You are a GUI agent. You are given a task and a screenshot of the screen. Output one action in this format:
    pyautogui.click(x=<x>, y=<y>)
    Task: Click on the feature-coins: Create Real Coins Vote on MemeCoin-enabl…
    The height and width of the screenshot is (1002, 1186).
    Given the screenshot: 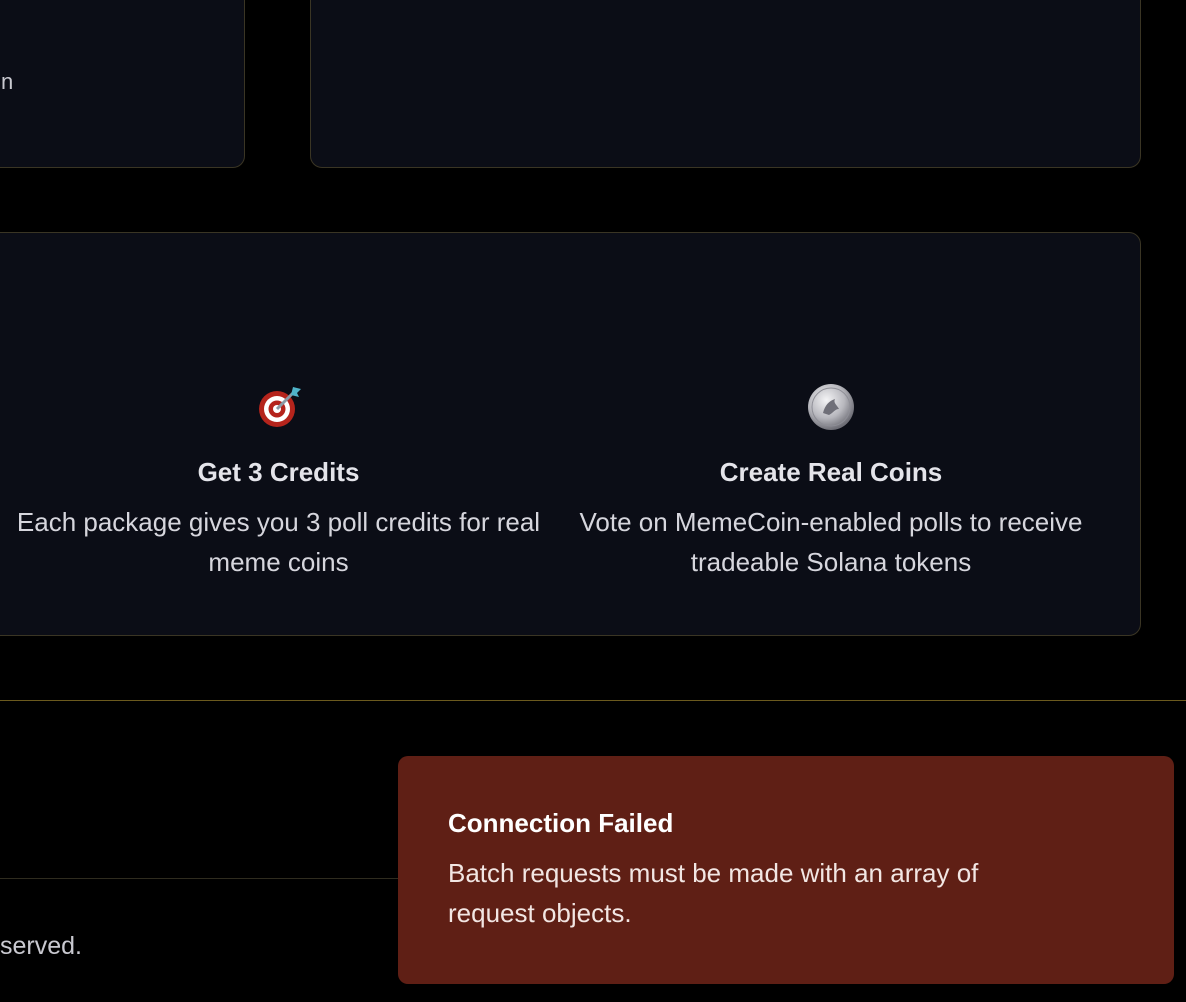 What is the action you would take?
    pyautogui.click(x=831, y=482)
    